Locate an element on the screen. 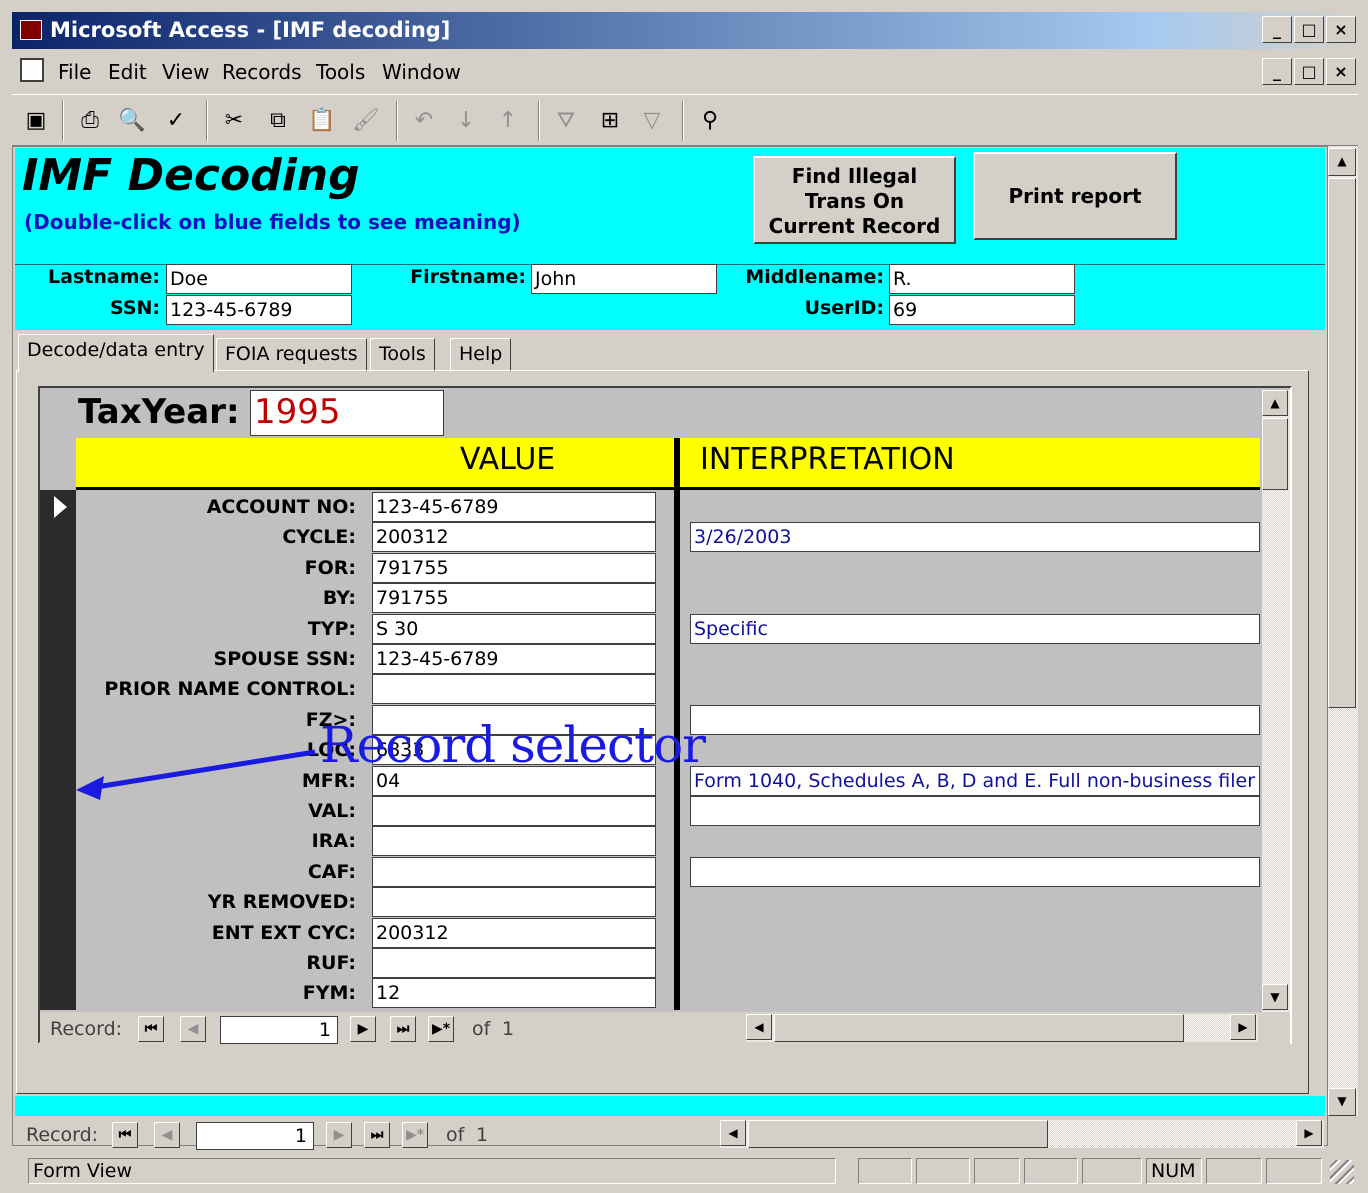  doc-minimize-button: _ is located at coordinates (1277, 71).